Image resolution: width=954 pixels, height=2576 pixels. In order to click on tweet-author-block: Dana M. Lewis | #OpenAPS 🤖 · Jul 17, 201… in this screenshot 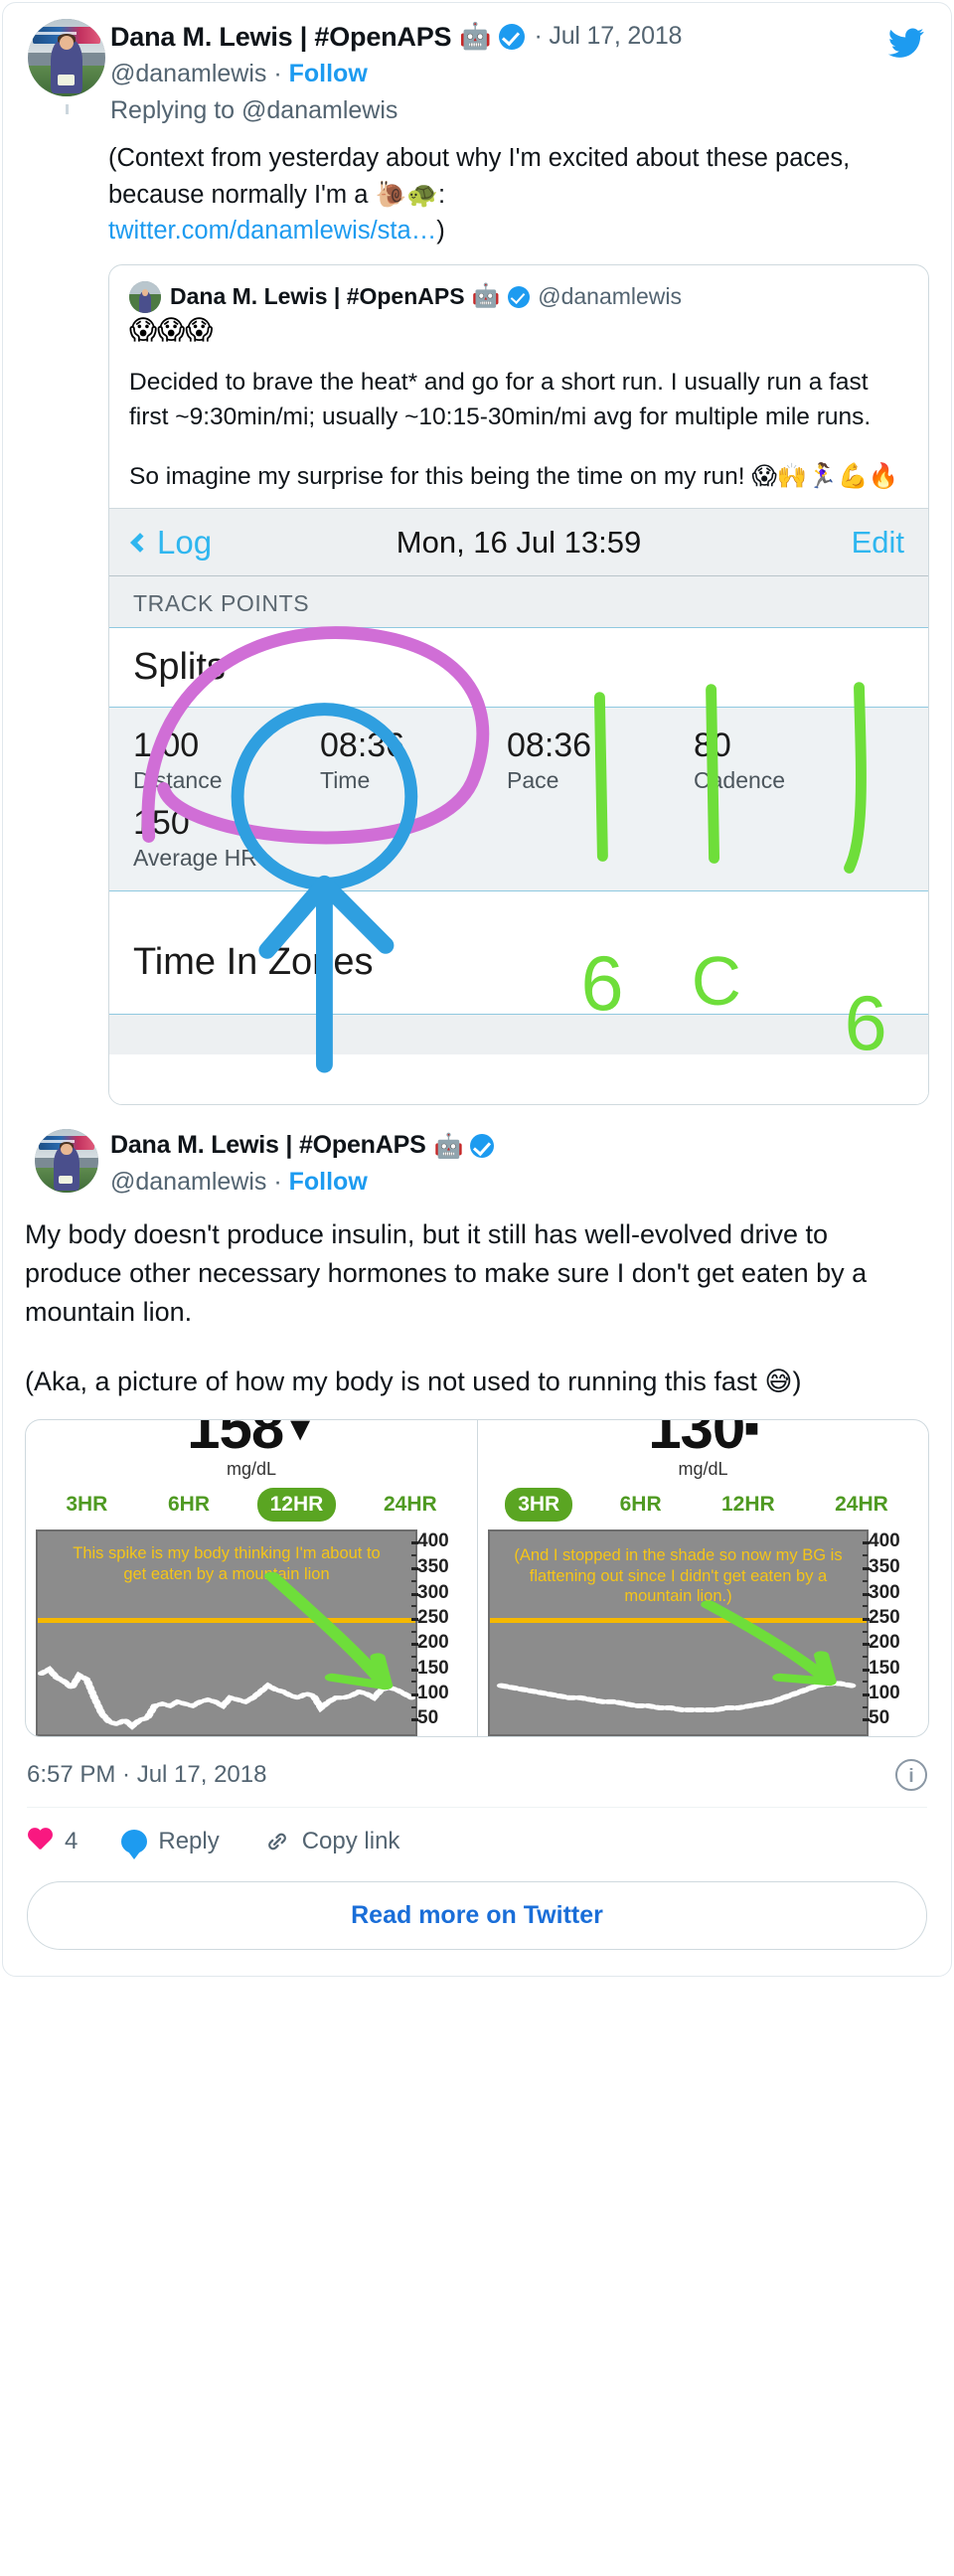, I will do `click(518, 73)`.